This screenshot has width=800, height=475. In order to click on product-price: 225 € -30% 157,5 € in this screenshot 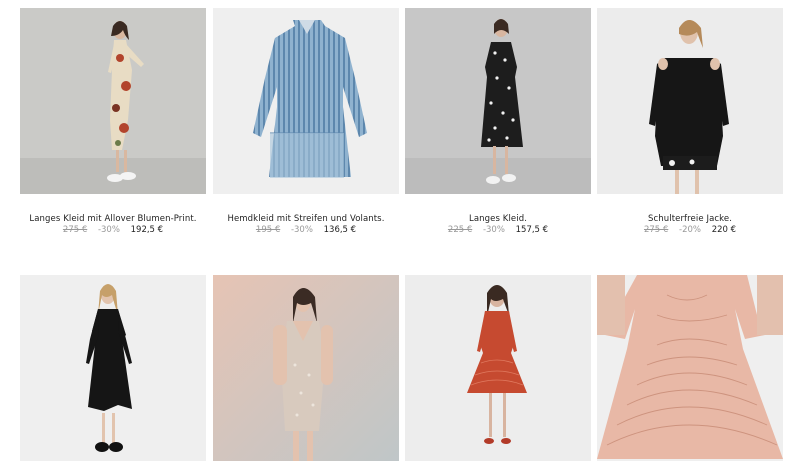, I will do `click(498, 230)`.